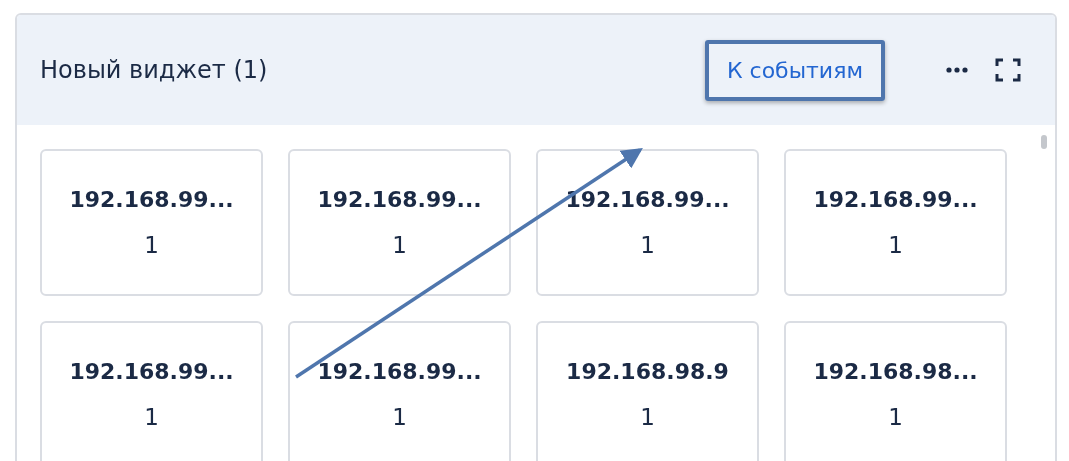 This screenshot has height=461, width=1069. I want to click on widget-title: Новый виджет (1), so click(154, 70).